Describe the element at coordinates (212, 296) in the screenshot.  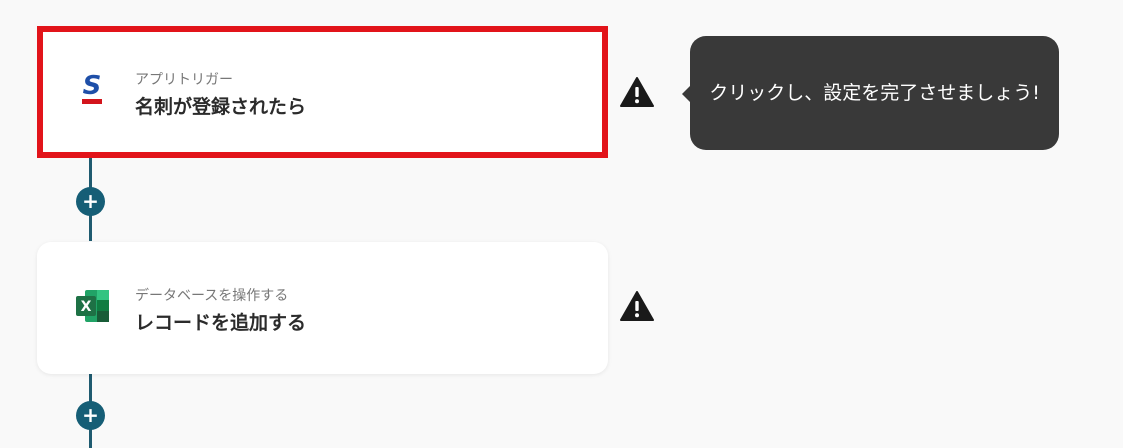
I see `step-sub-label: データベースを操作する` at that location.